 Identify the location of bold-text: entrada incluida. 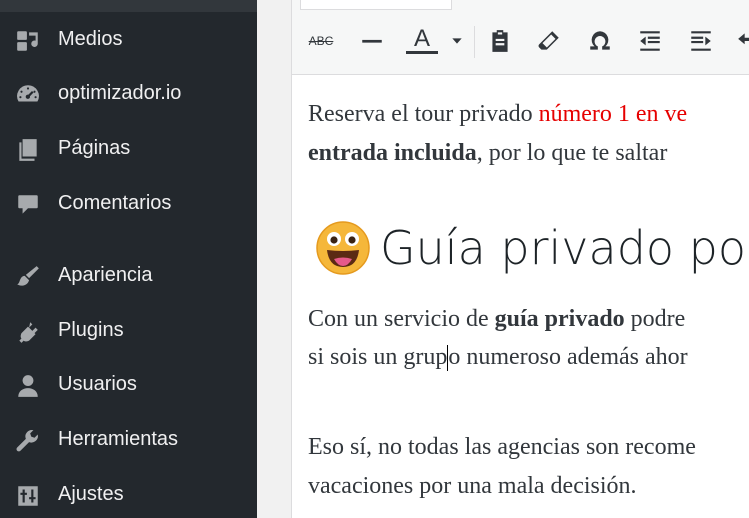
(392, 153).